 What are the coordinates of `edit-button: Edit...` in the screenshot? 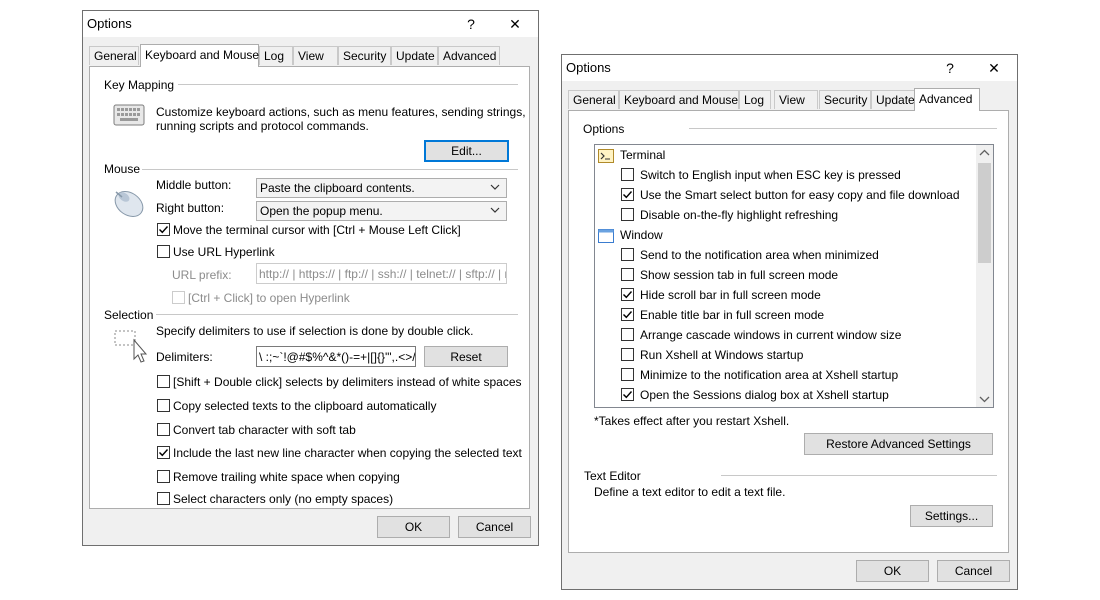 It's located at (466, 151).